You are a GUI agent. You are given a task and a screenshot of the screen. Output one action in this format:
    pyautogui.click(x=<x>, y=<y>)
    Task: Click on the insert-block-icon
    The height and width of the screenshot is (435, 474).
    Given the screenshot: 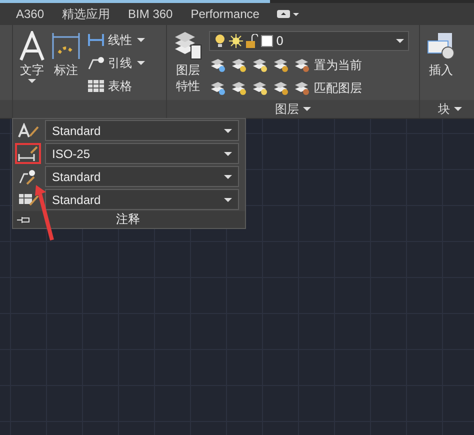 What is the action you would take?
    pyautogui.click(x=441, y=46)
    